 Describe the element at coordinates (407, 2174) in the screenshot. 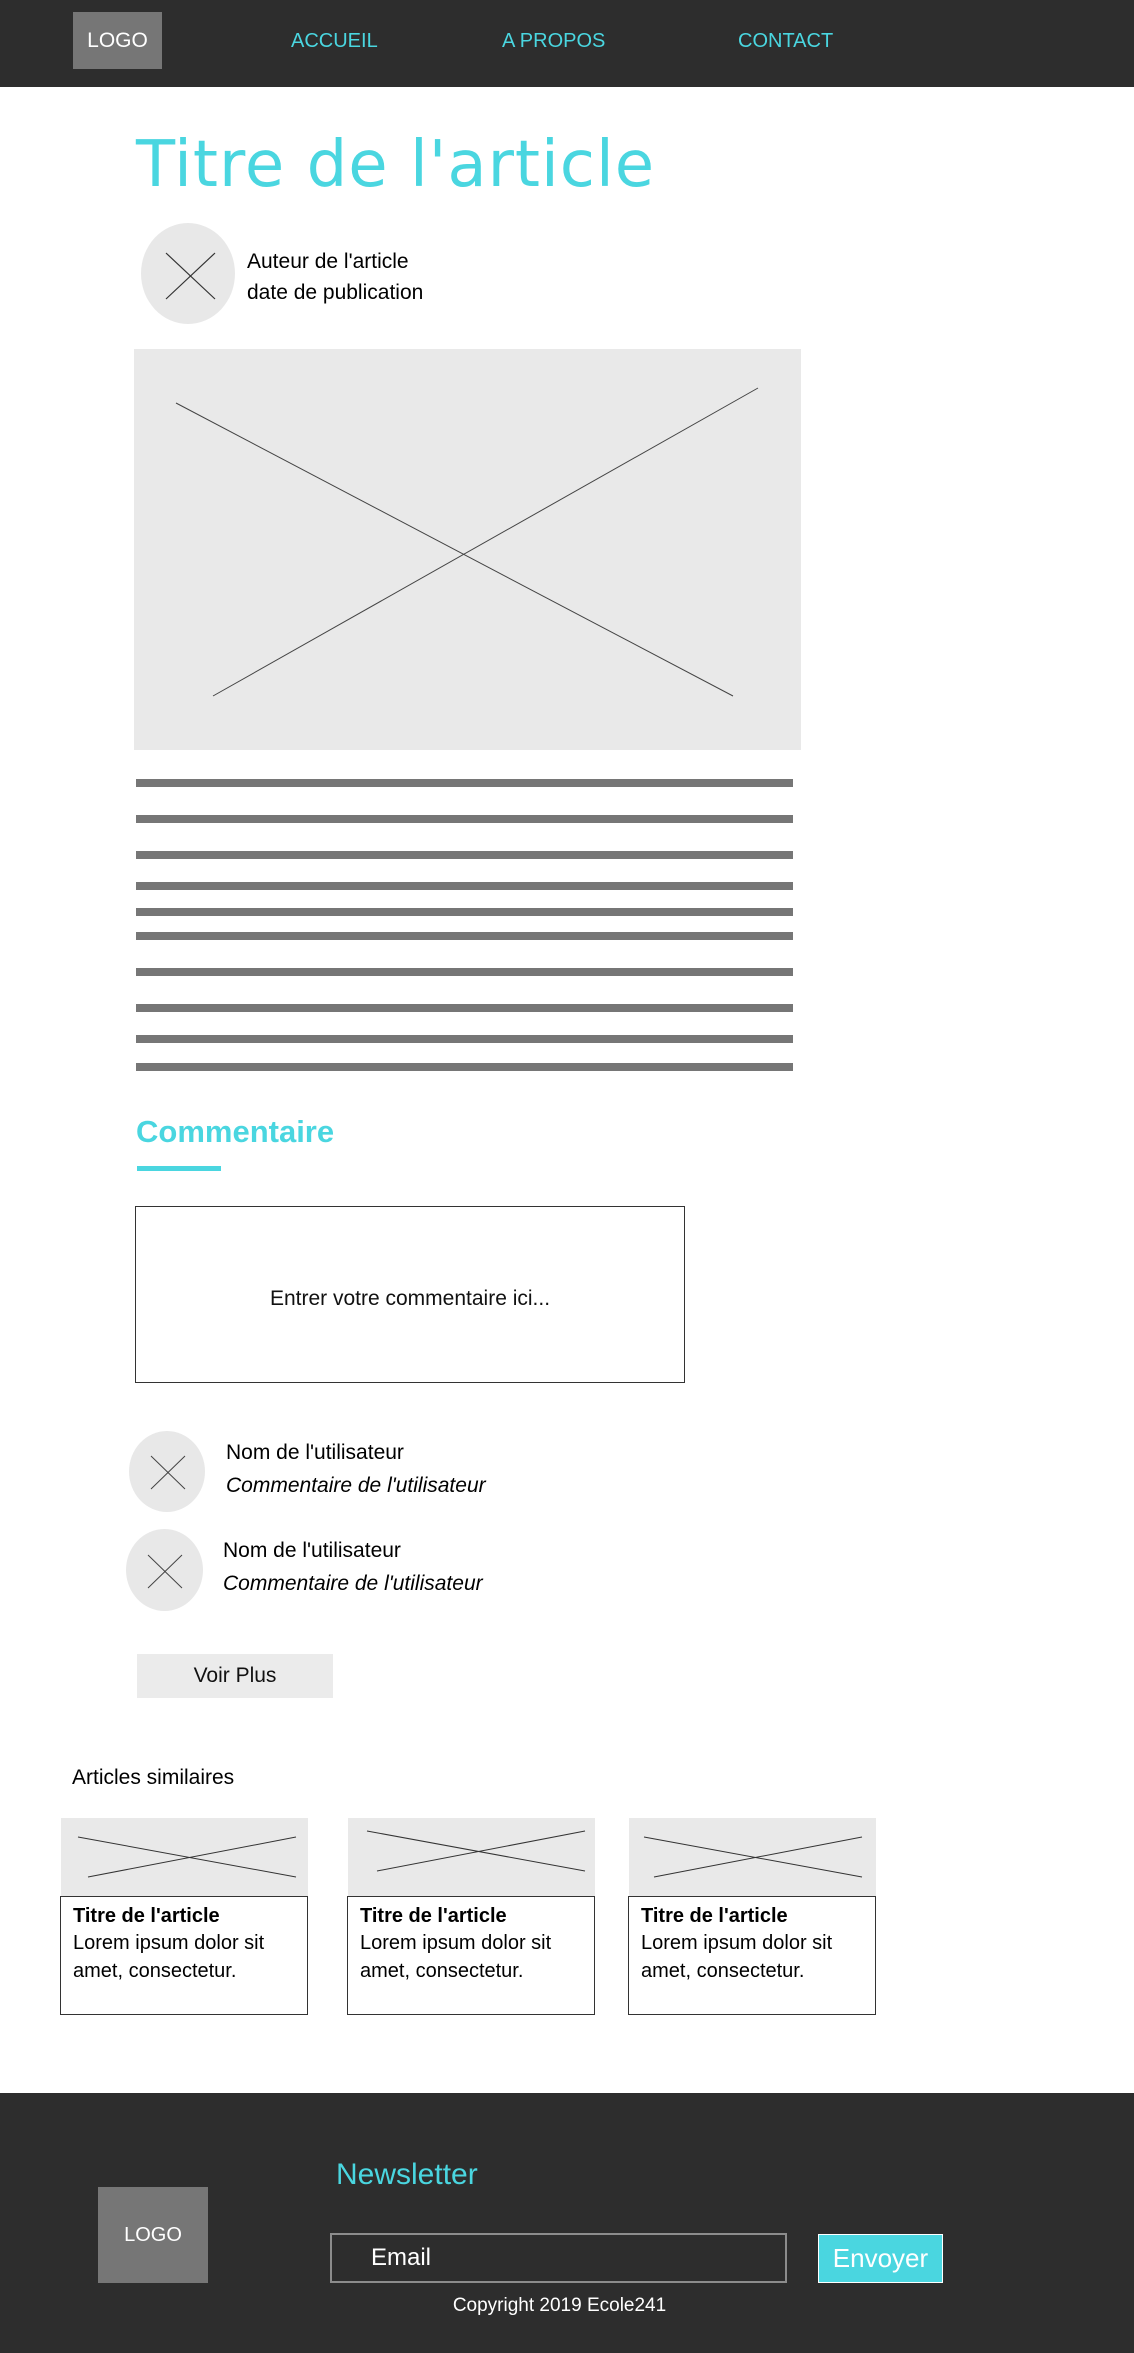

I see `newsletter-heading: Newsletter` at that location.